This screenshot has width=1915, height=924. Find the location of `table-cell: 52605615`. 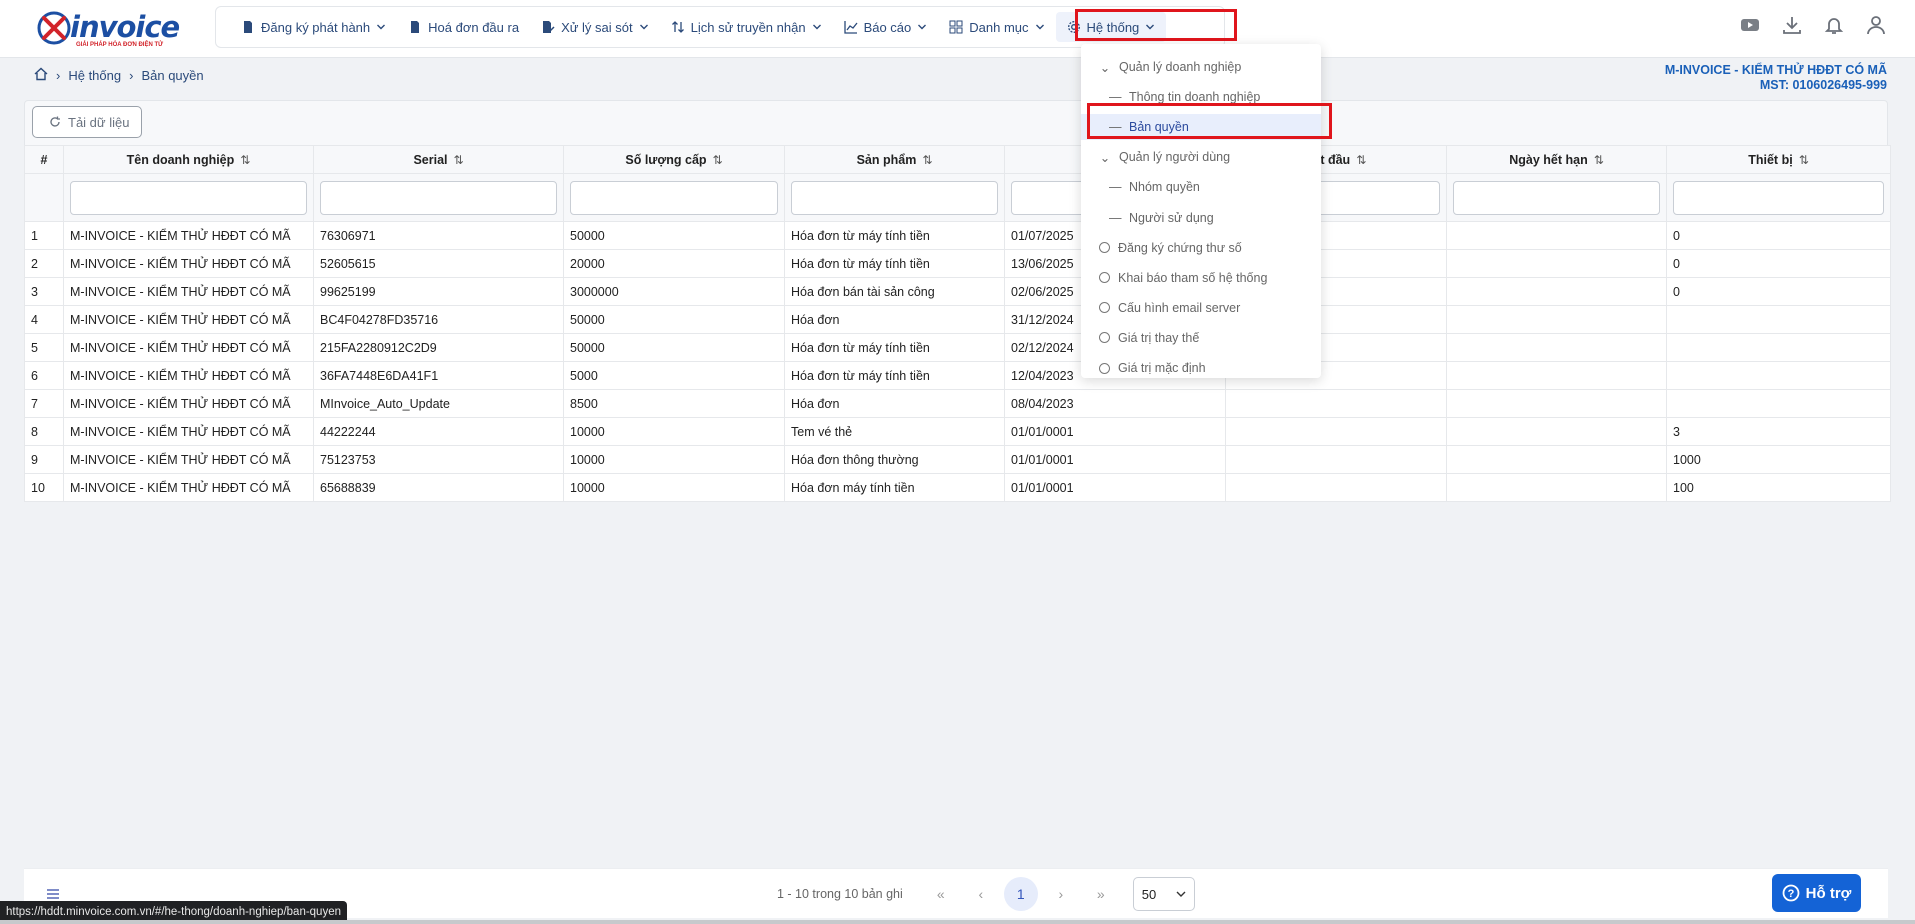

table-cell: 52605615 is located at coordinates (438, 263).